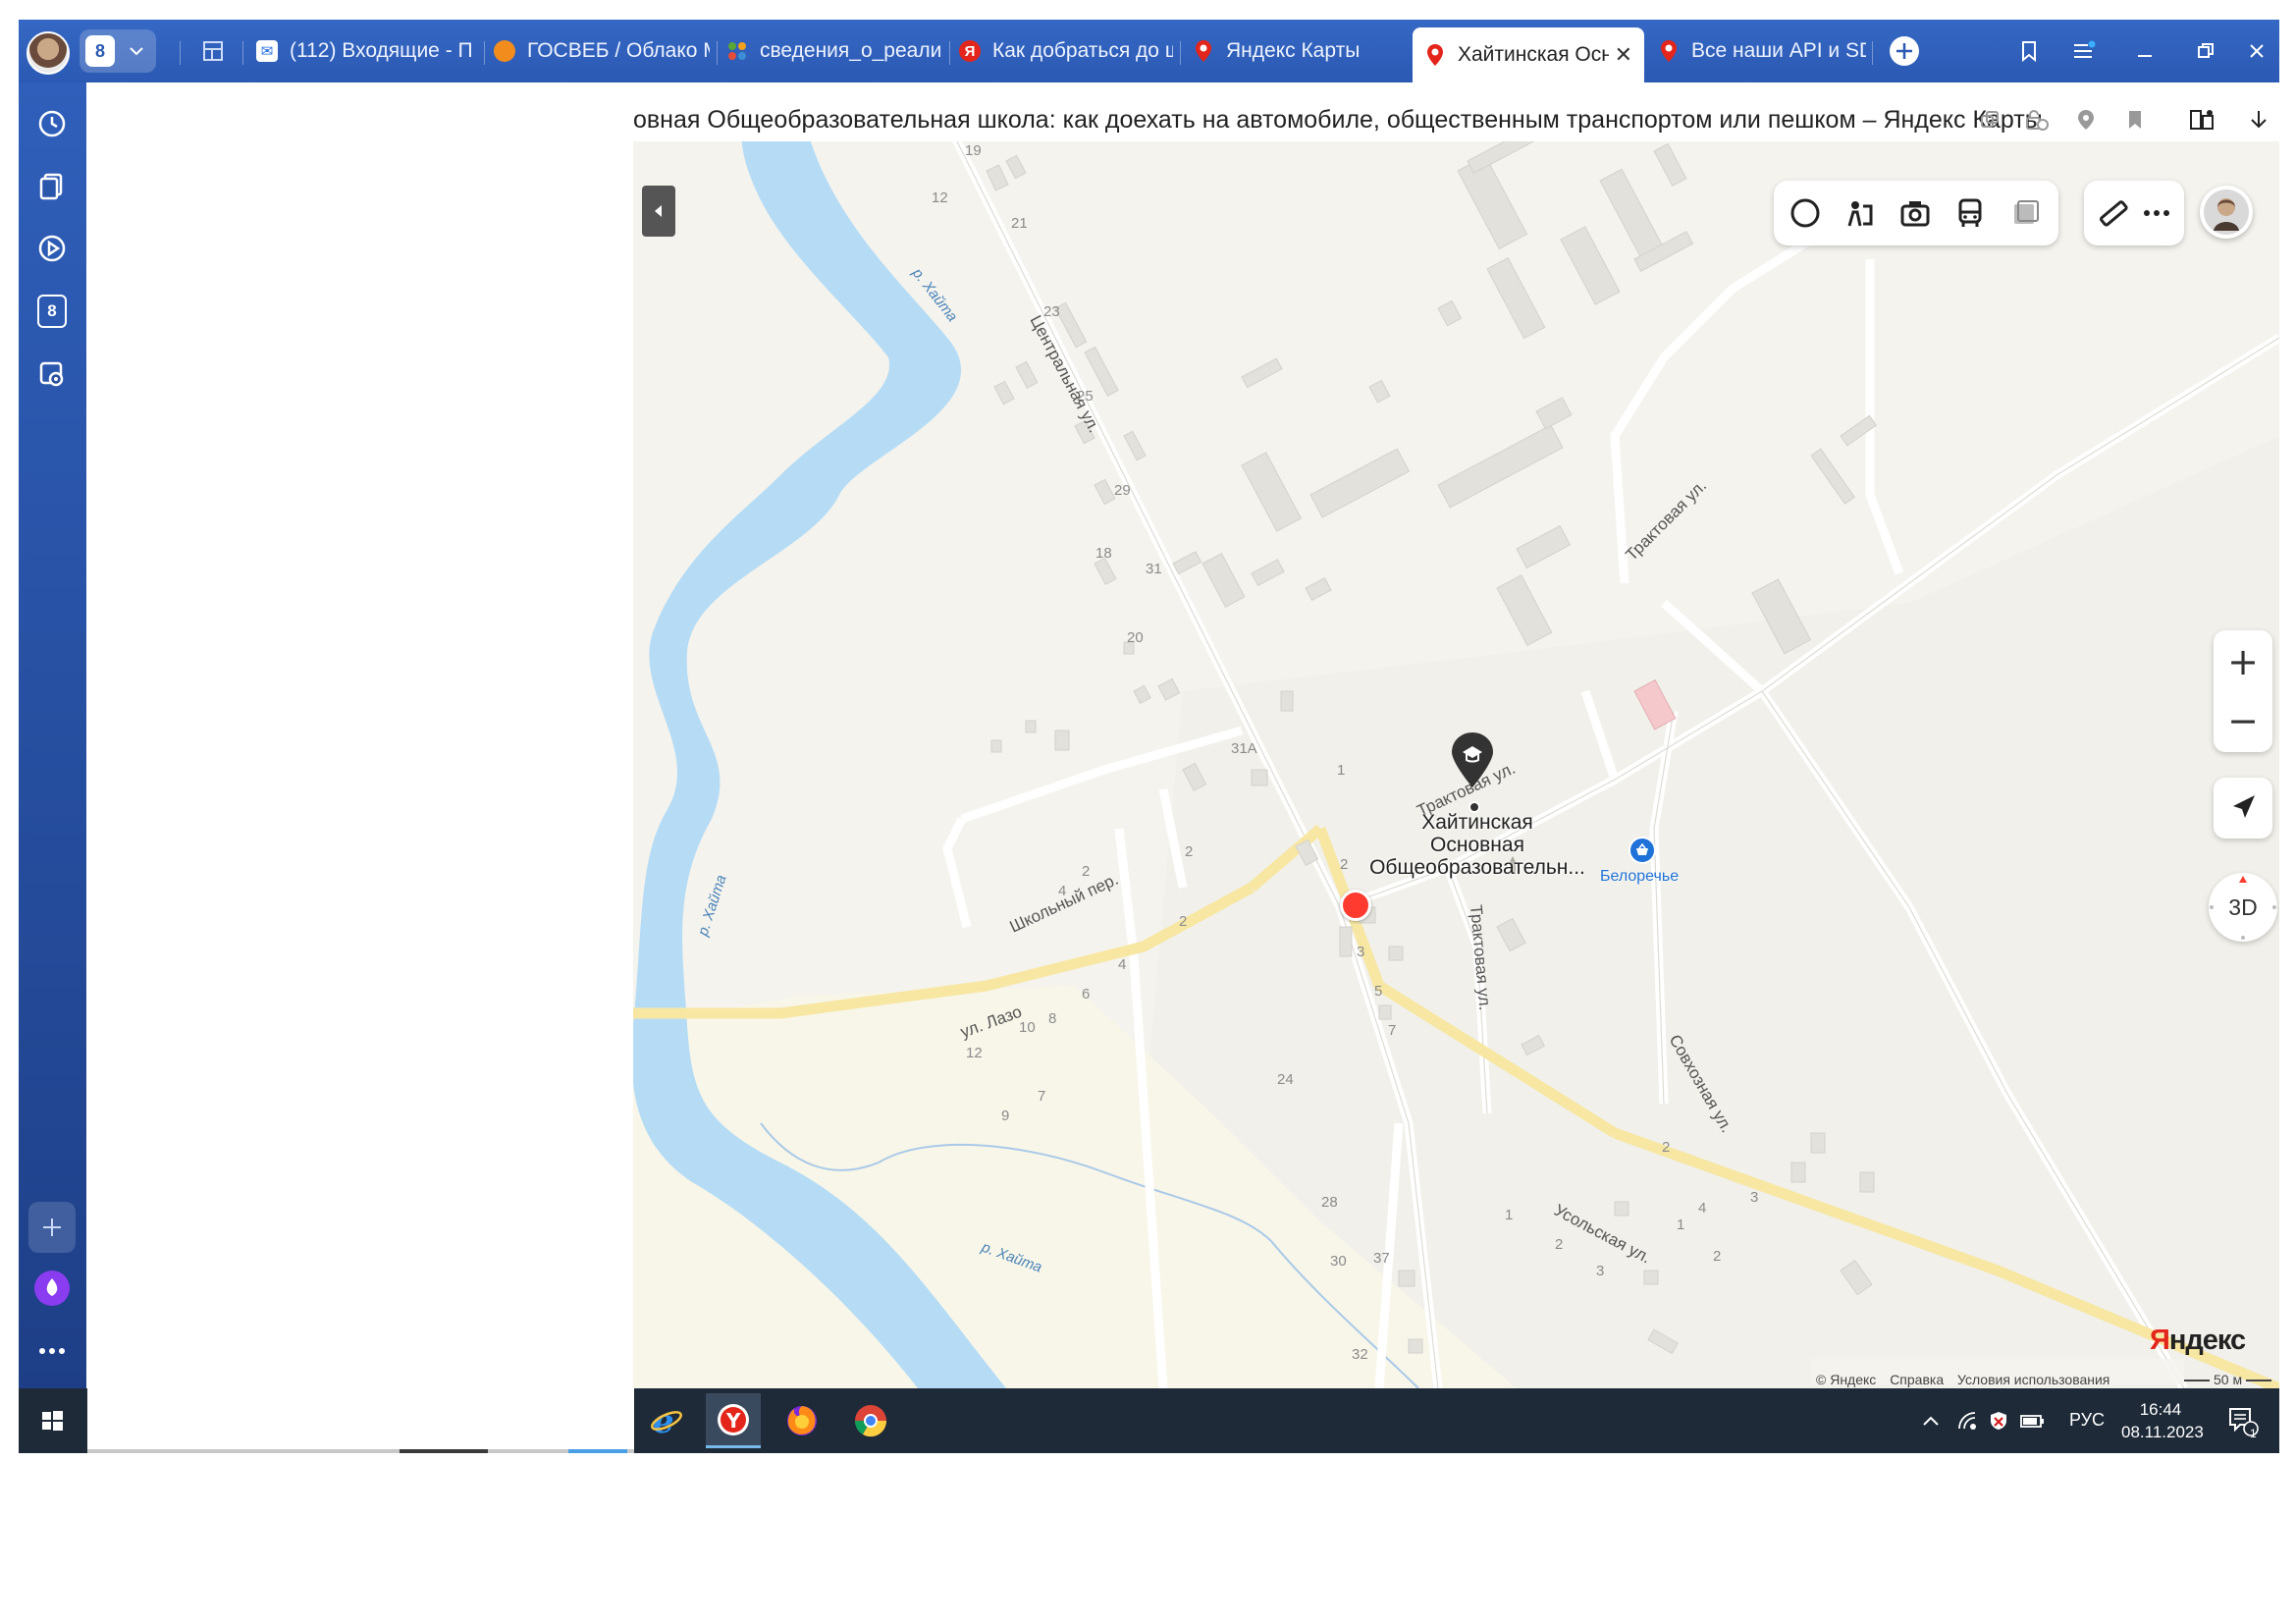 The width and height of the screenshot is (2296, 1624). I want to click on tab-title: (112) Входящие - П, so click(381, 50).